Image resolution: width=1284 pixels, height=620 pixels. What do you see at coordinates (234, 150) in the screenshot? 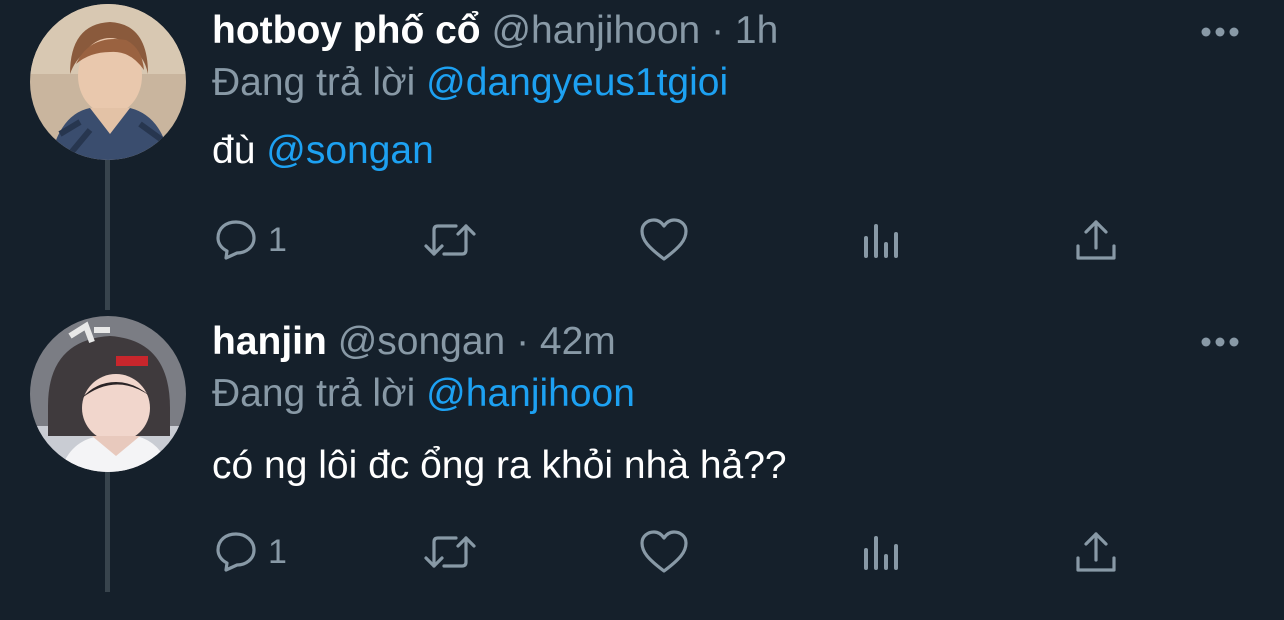
I see `tweet-text-content: đù` at bounding box center [234, 150].